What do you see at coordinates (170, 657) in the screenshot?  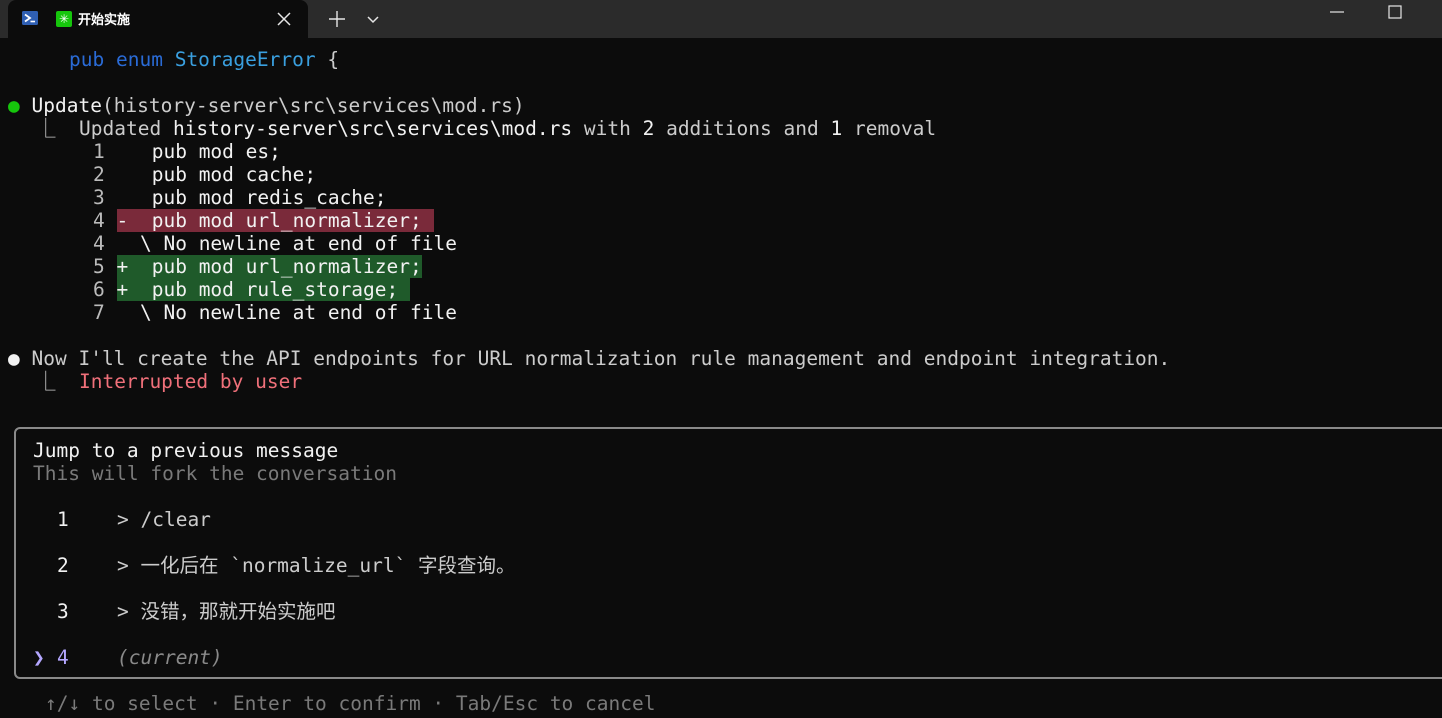 I see `option-text: (current)` at bounding box center [170, 657].